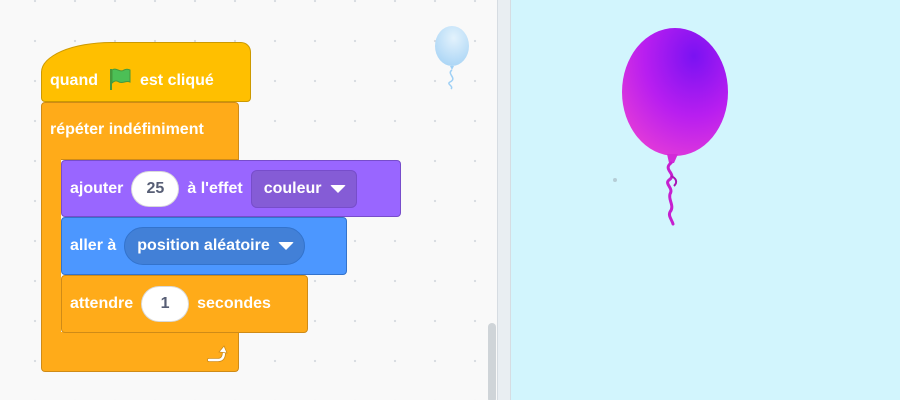 The width and height of the screenshot is (900, 400). Describe the element at coordinates (177, 80) in the screenshot. I see `hat-block-label-suffix: est cliqué` at that location.